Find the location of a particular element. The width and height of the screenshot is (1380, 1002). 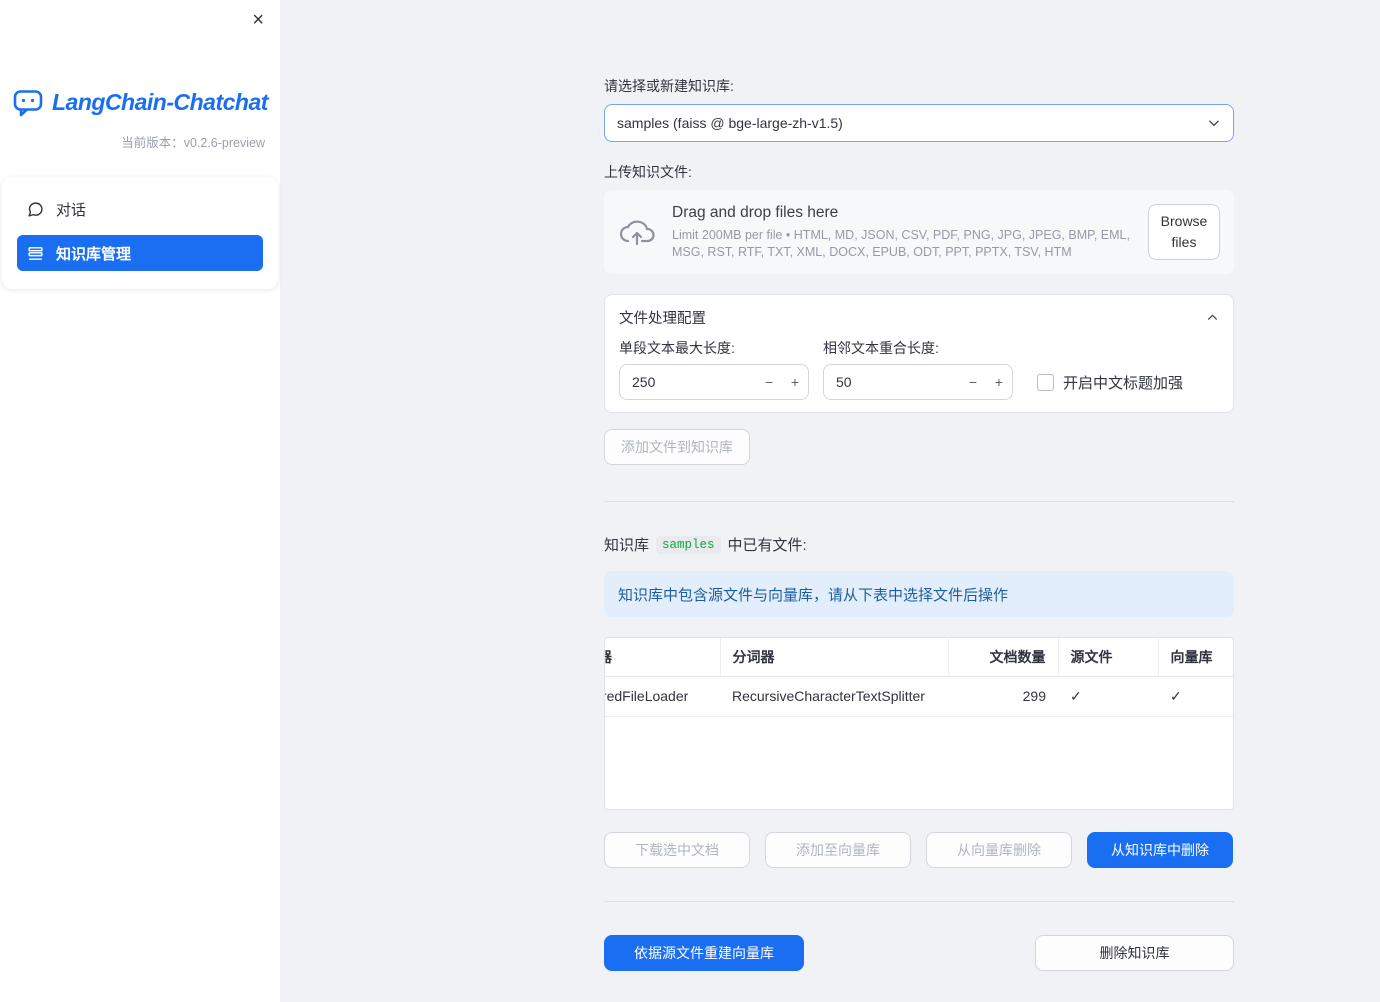

sidebar-item-label: 知识库管理 is located at coordinates (94, 254).